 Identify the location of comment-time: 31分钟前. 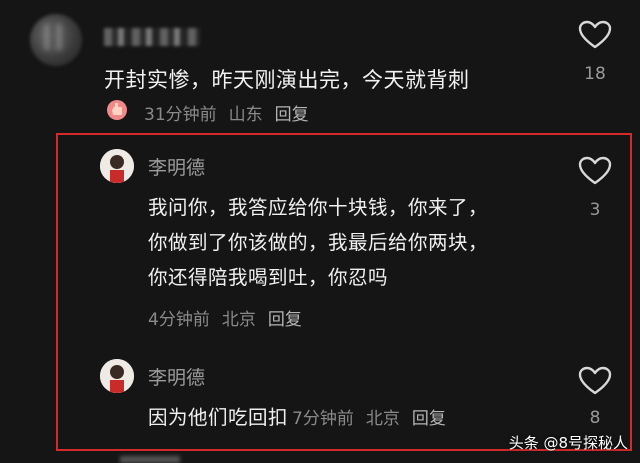
(180, 115).